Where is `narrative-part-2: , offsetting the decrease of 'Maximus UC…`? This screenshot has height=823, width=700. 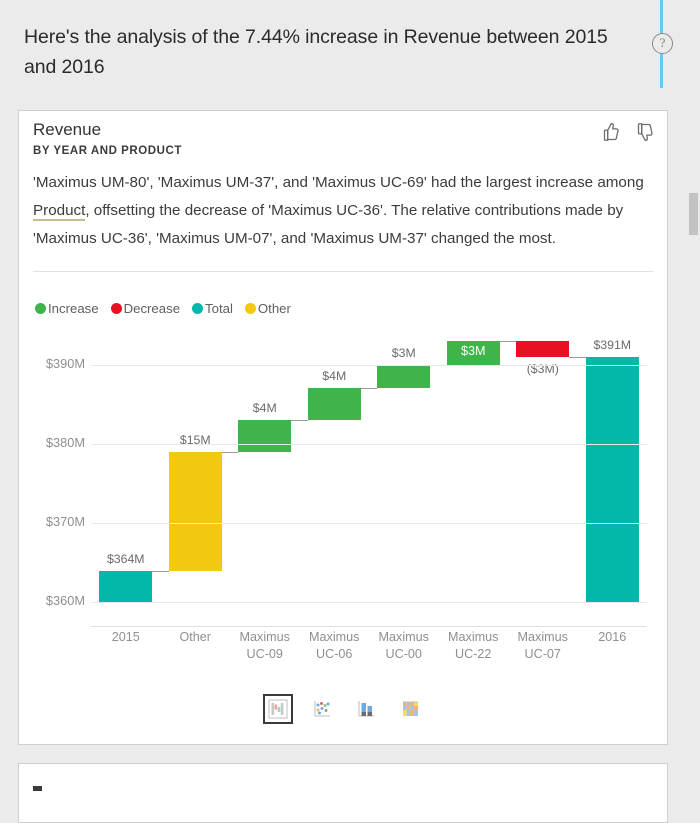 narrative-part-2: , offsetting the decrease of 'Maximus UC… is located at coordinates (328, 224).